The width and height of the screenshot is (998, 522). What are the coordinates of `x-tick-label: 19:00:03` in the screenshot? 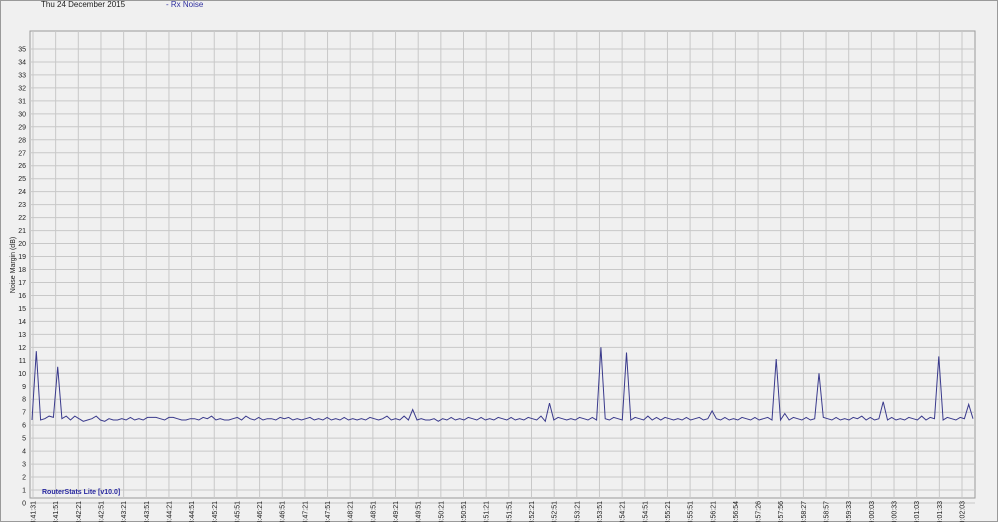 It's located at (872, 511).